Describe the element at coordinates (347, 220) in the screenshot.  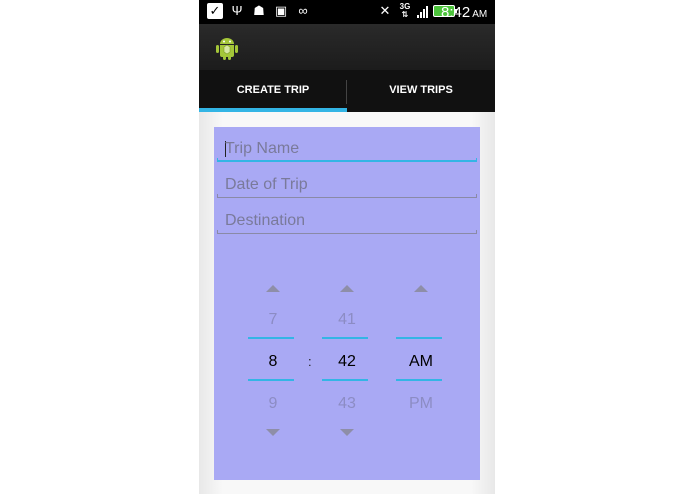
I see `destination-field: Destination` at that location.